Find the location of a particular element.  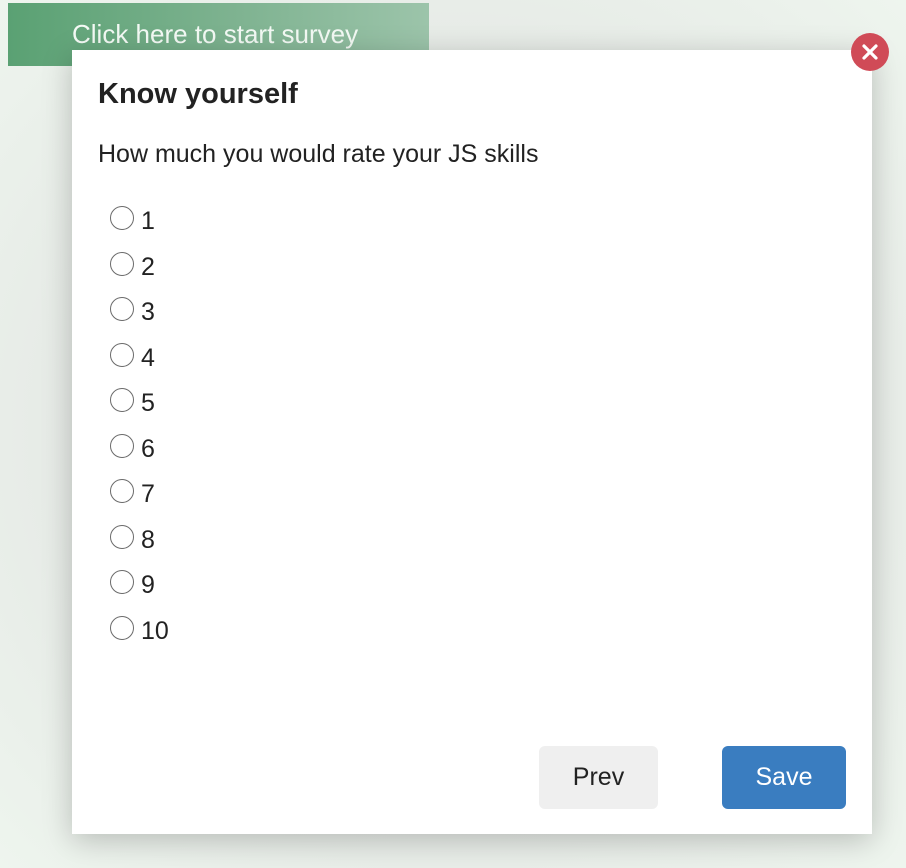

rating-option-3: 3 is located at coordinates (139, 320).